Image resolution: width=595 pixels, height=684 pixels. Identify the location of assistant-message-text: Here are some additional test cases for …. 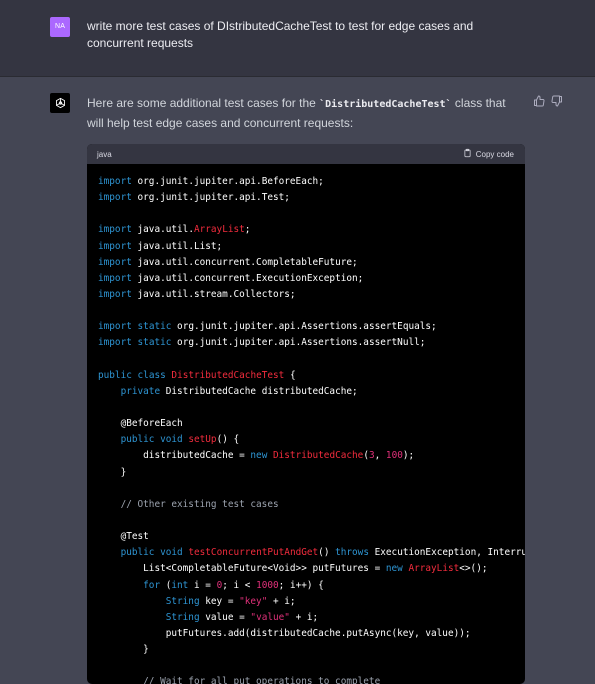
(304, 113).